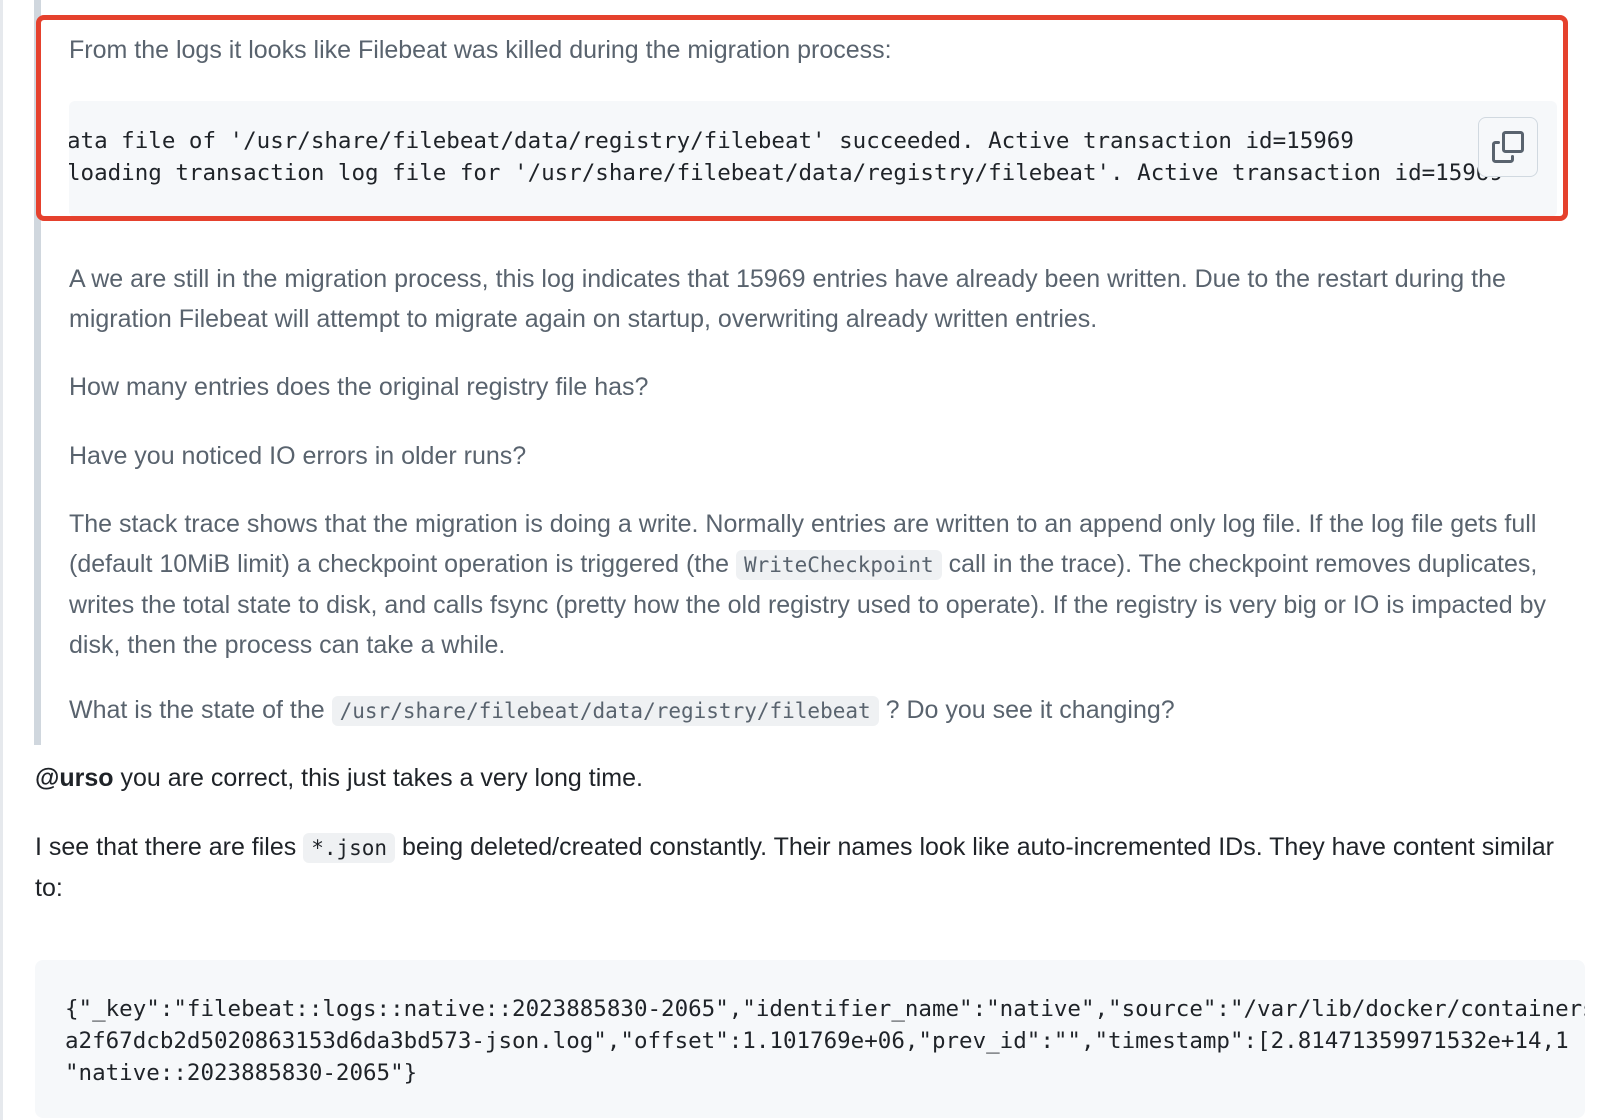 Image resolution: width=1620 pixels, height=1120 pixels. Describe the element at coordinates (1, 560) in the screenshot. I see `comment-left-border` at that location.